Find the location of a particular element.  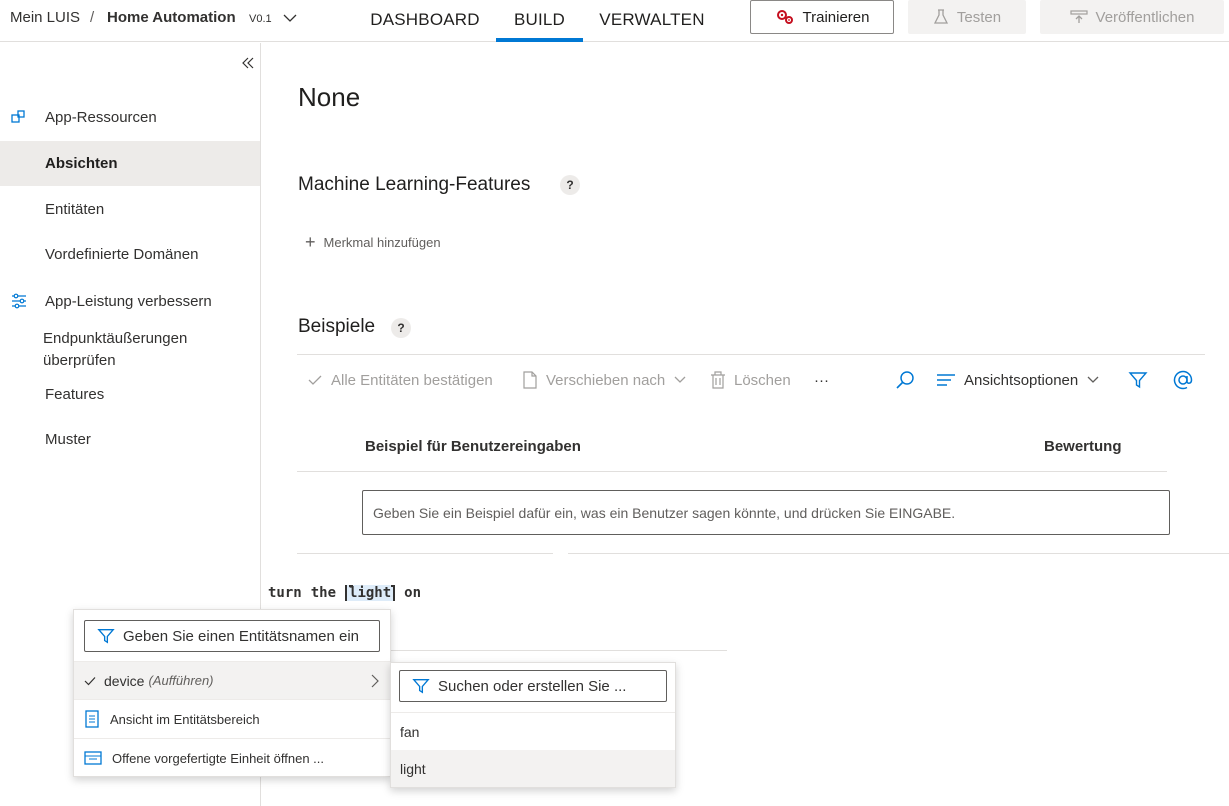

menu-item-device: device (Aufführen) is located at coordinates (232, 680).